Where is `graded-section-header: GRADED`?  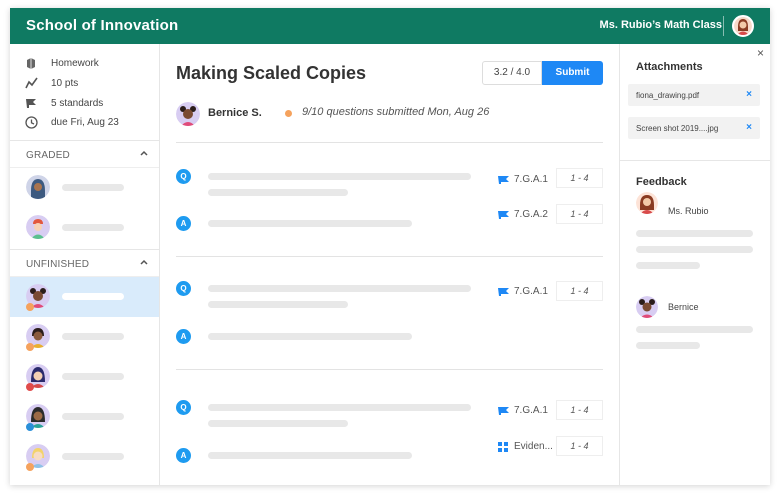 graded-section-header: GRADED is located at coordinates (84, 154).